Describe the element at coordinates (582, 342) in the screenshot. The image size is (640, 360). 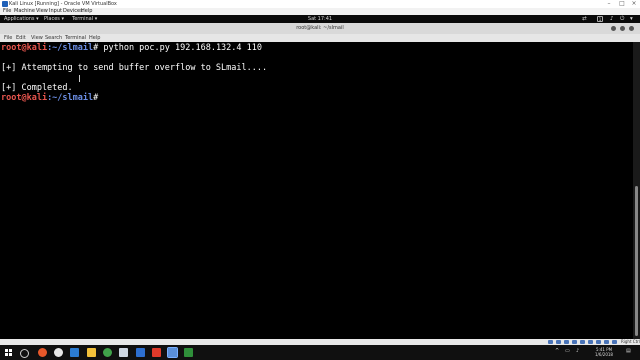
I see `usb-status-icon` at that location.